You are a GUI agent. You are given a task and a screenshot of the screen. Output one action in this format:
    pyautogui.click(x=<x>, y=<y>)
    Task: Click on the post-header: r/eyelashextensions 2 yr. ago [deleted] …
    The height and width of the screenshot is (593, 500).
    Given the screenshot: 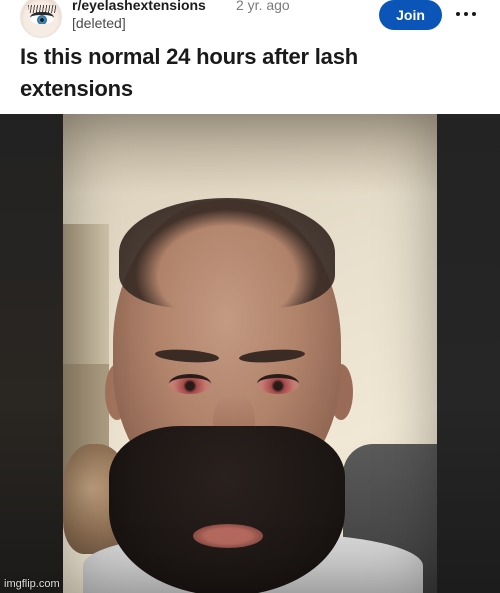 What is the action you would take?
    pyautogui.click(x=250, y=20)
    